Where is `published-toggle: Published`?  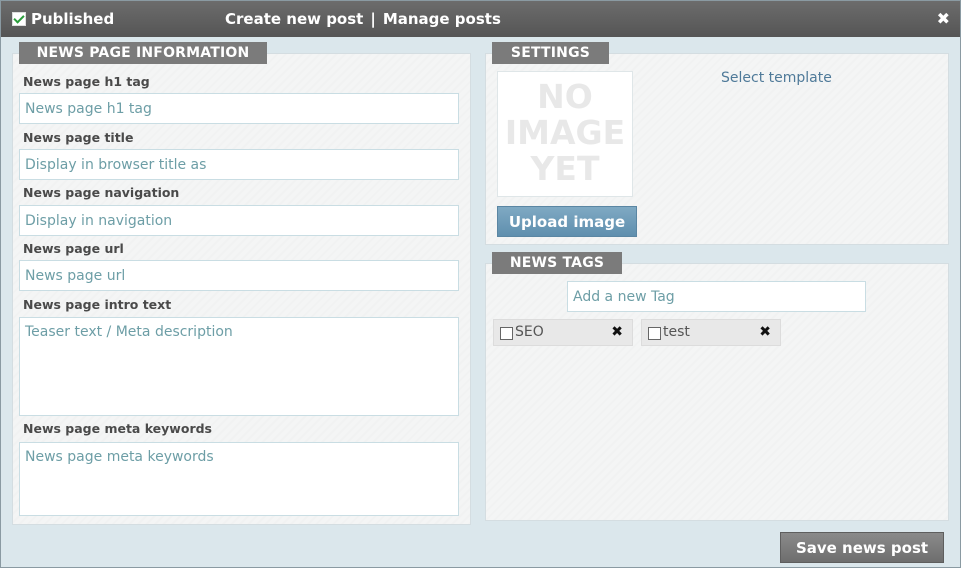 published-toggle: Published is located at coordinates (63, 19).